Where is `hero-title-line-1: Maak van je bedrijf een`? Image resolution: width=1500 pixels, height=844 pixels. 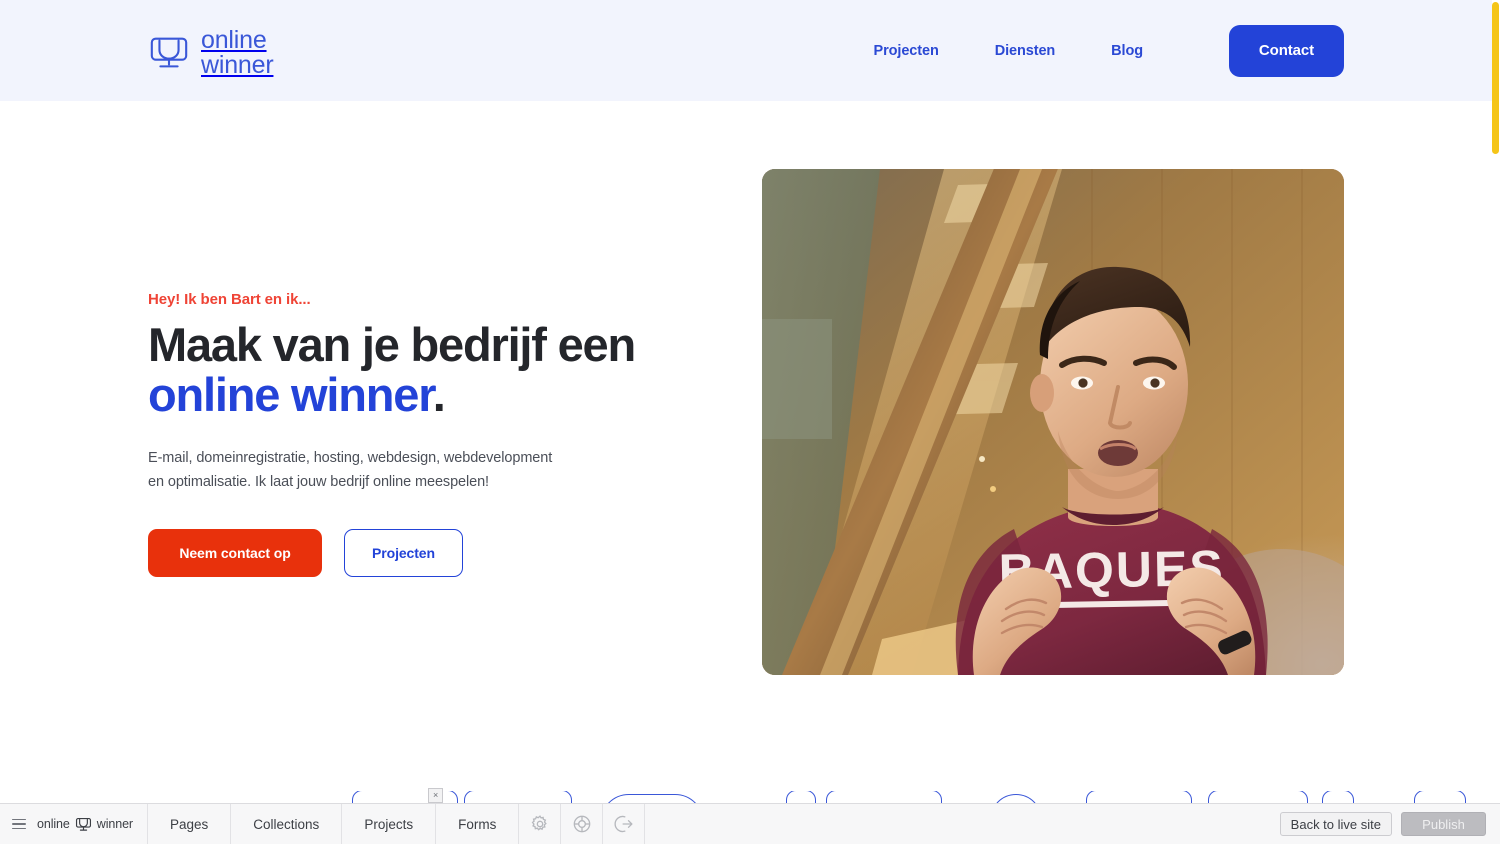
hero-title-line-1: Maak van je bedrijf een is located at coordinates (392, 344).